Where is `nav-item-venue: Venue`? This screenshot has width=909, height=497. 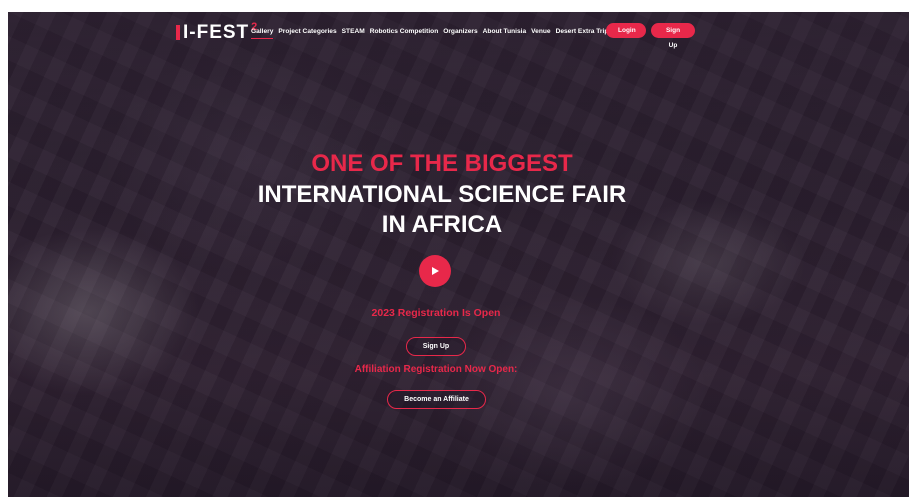
nav-item-venue: Venue is located at coordinates (540, 33).